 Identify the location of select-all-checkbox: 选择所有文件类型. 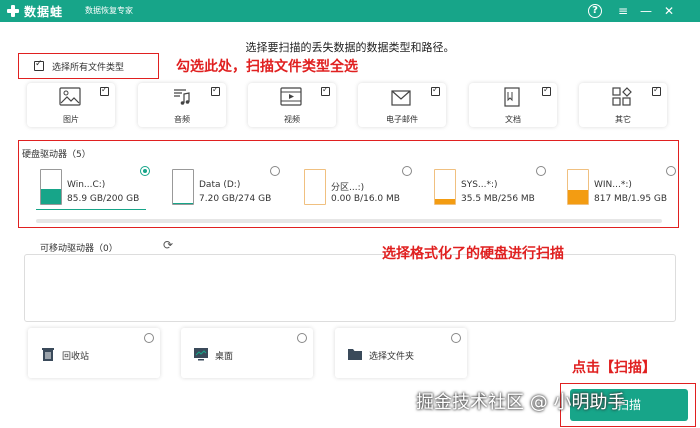
(88, 66).